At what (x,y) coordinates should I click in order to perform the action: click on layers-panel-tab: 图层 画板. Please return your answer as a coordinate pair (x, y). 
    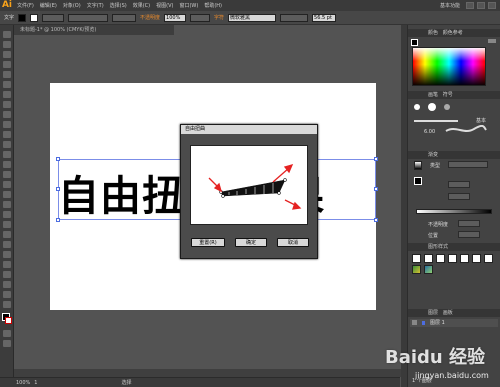
    Looking at the image, I should click on (454, 313).